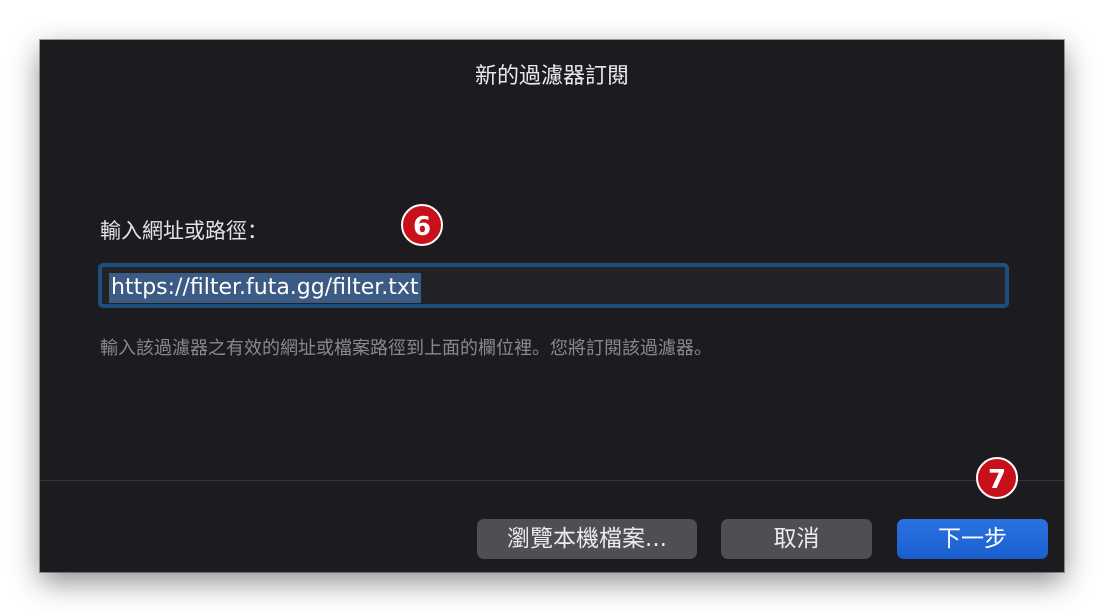 This screenshot has height=612, width=1104. What do you see at coordinates (422, 225) in the screenshot?
I see `step-6-marker: 6` at bounding box center [422, 225].